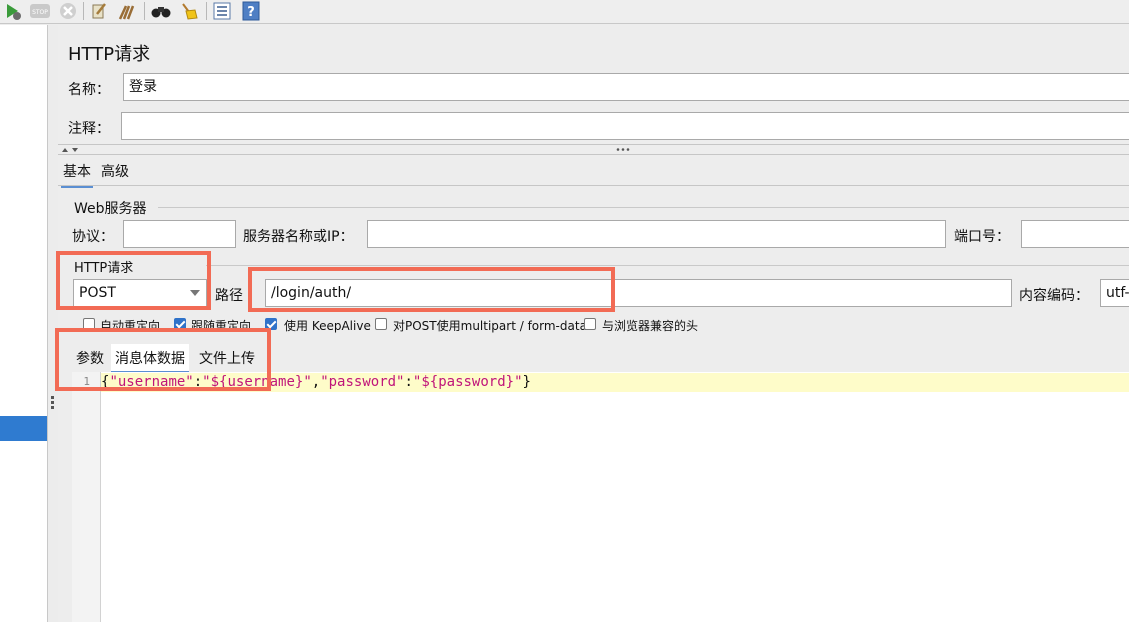 The height and width of the screenshot is (622, 1129). What do you see at coordinates (53, 323) in the screenshot?
I see `pane-splitter` at bounding box center [53, 323].